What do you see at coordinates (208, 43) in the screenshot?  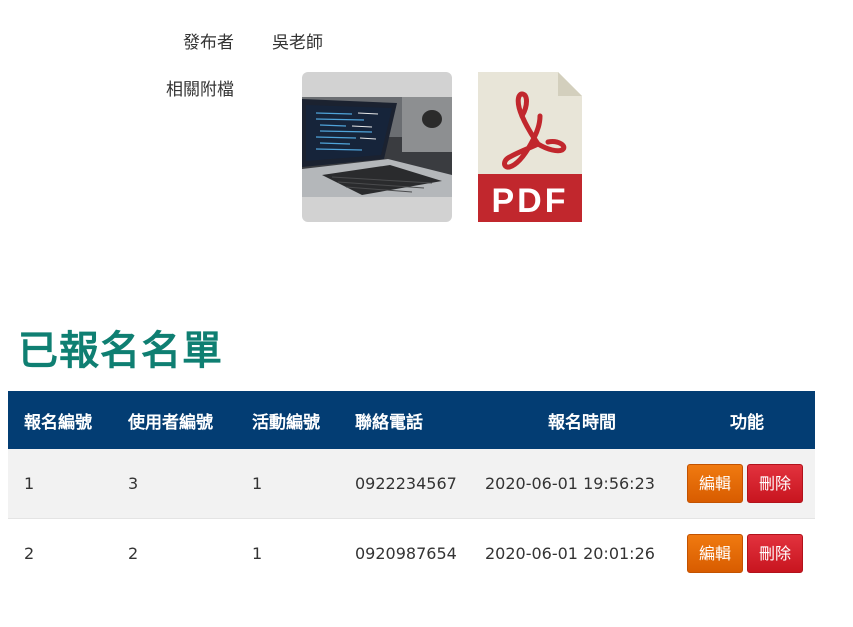 I see `publisher-label: 發布者` at bounding box center [208, 43].